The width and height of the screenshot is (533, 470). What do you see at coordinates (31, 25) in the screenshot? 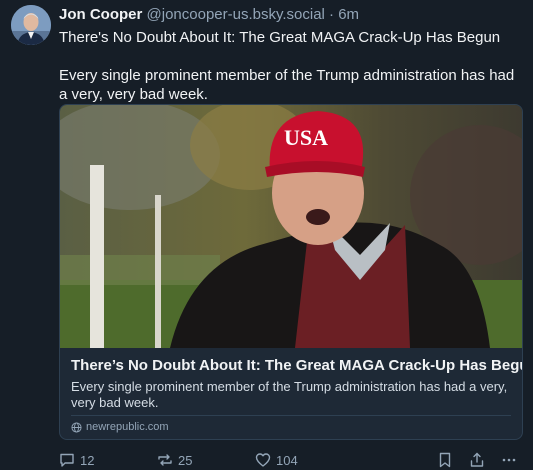
I see `author-avatar` at bounding box center [31, 25].